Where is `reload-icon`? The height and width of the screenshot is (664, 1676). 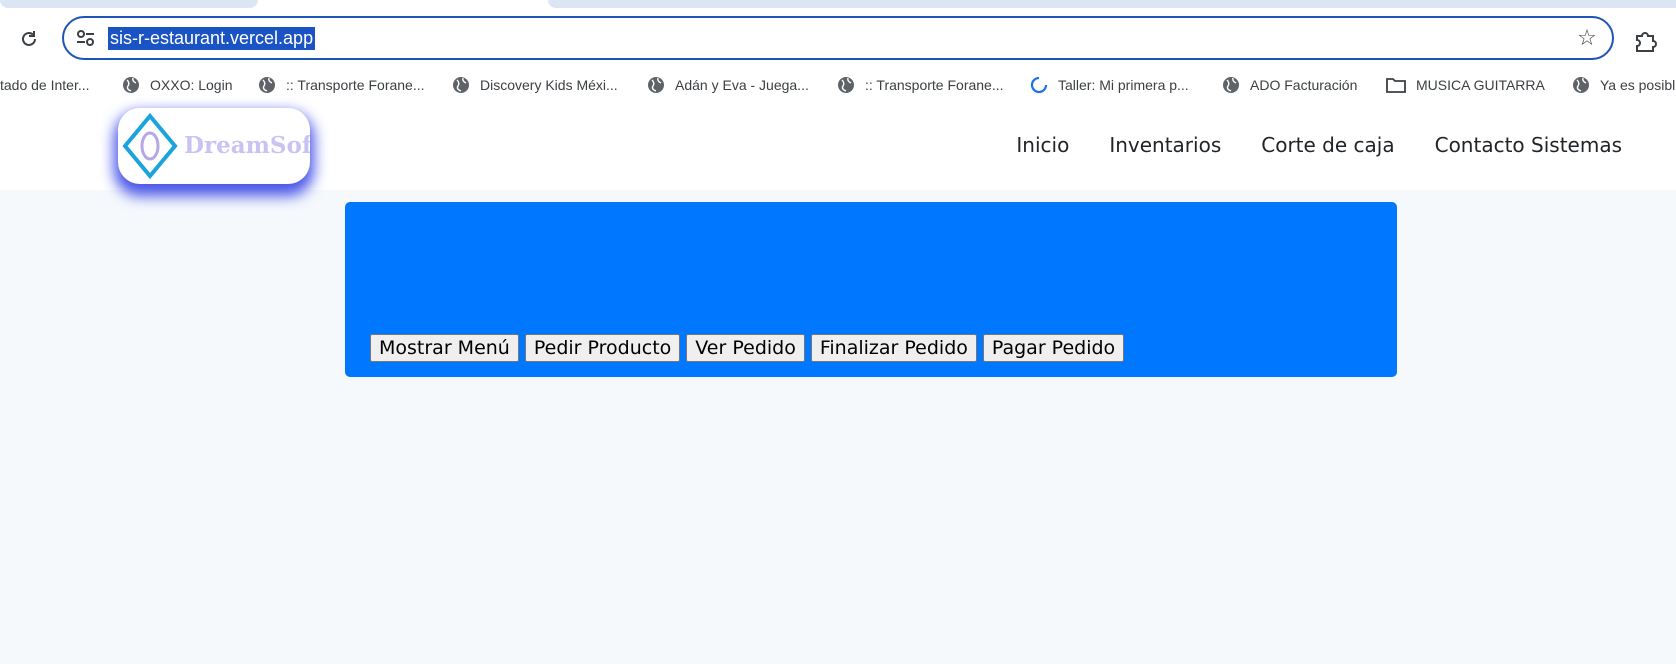 reload-icon is located at coordinates (29, 39).